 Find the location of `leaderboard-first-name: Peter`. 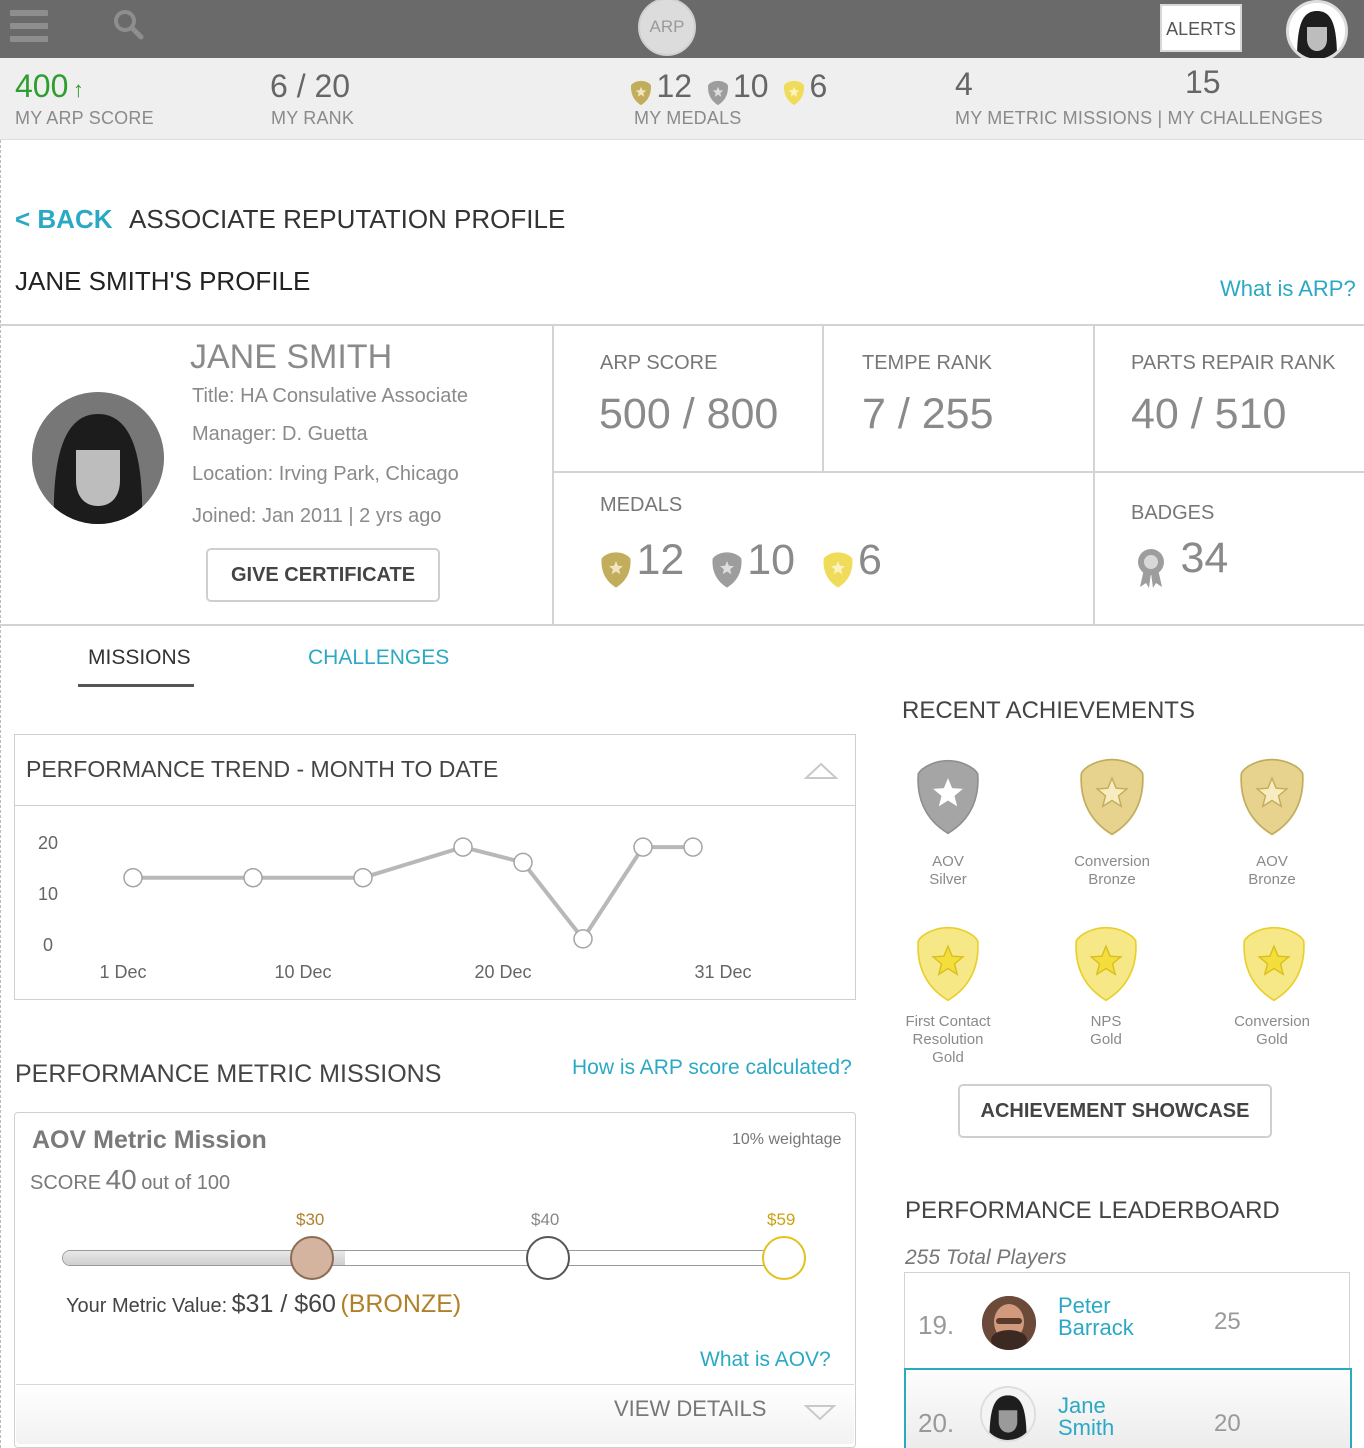

leaderboard-first-name: Peter is located at coordinates (1084, 1305).